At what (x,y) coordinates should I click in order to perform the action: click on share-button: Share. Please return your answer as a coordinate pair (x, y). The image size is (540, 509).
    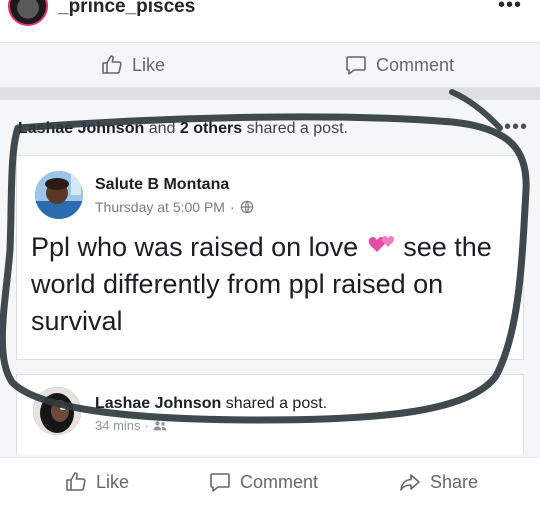
    Looking at the image, I should click on (438, 482).